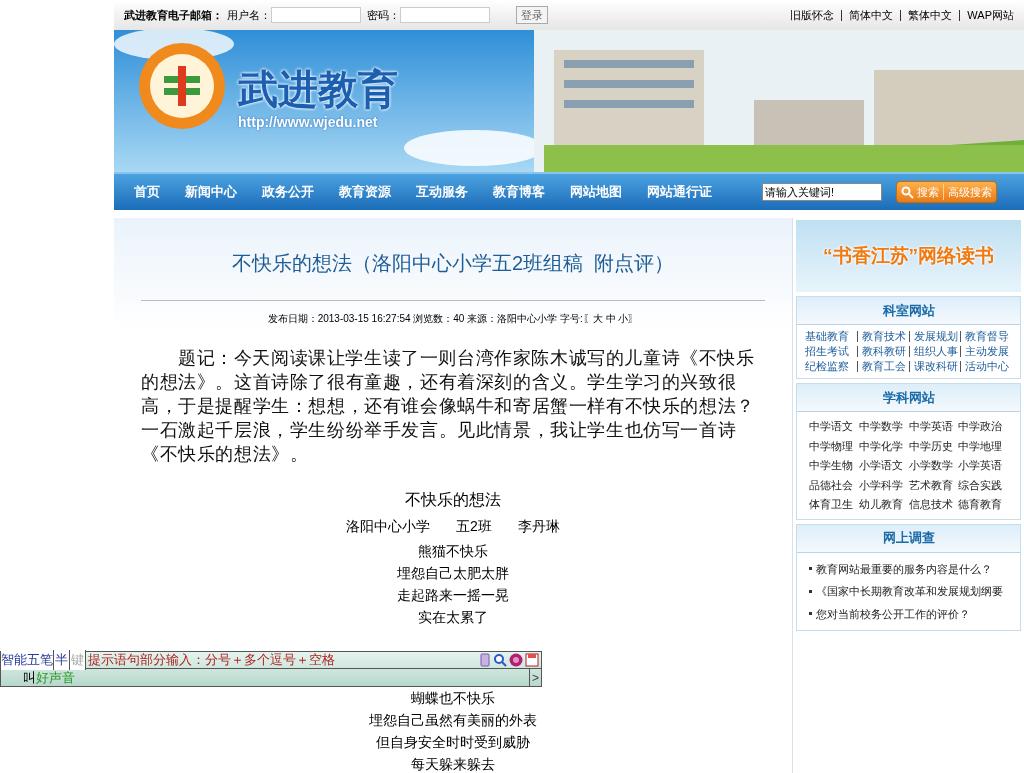  What do you see at coordinates (827, 351) in the screenshot?
I see `department-link: 招生考试` at bounding box center [827, 351].